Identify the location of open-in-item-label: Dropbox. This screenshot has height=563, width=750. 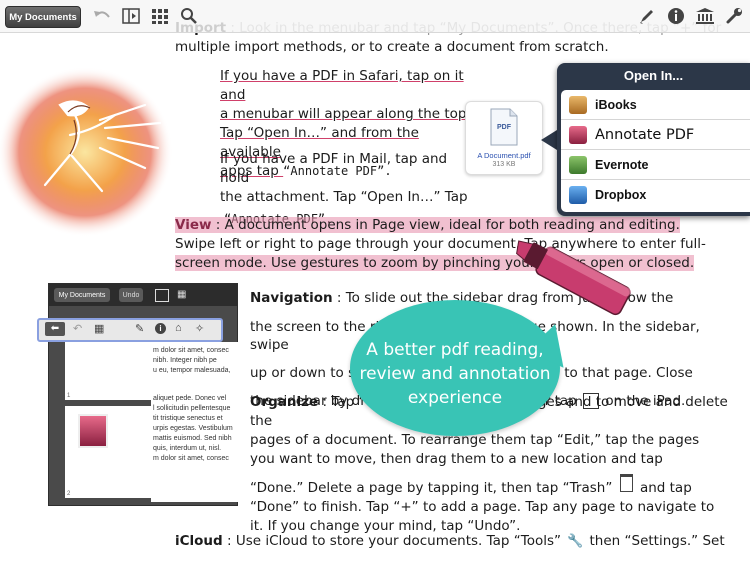
(621, 194).